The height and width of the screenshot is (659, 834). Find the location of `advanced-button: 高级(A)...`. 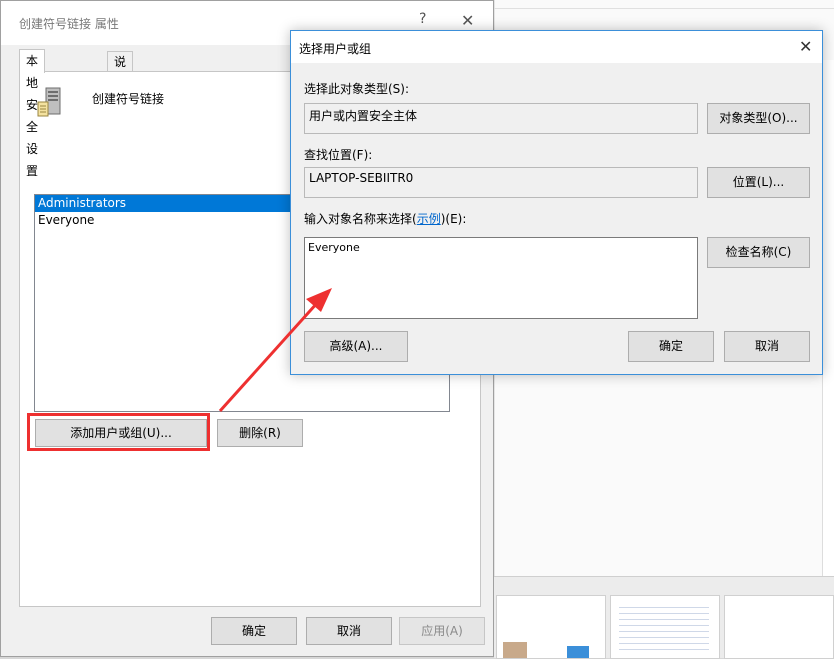

advanced-button: 高级(A)... is located at coordinates (356, 346).